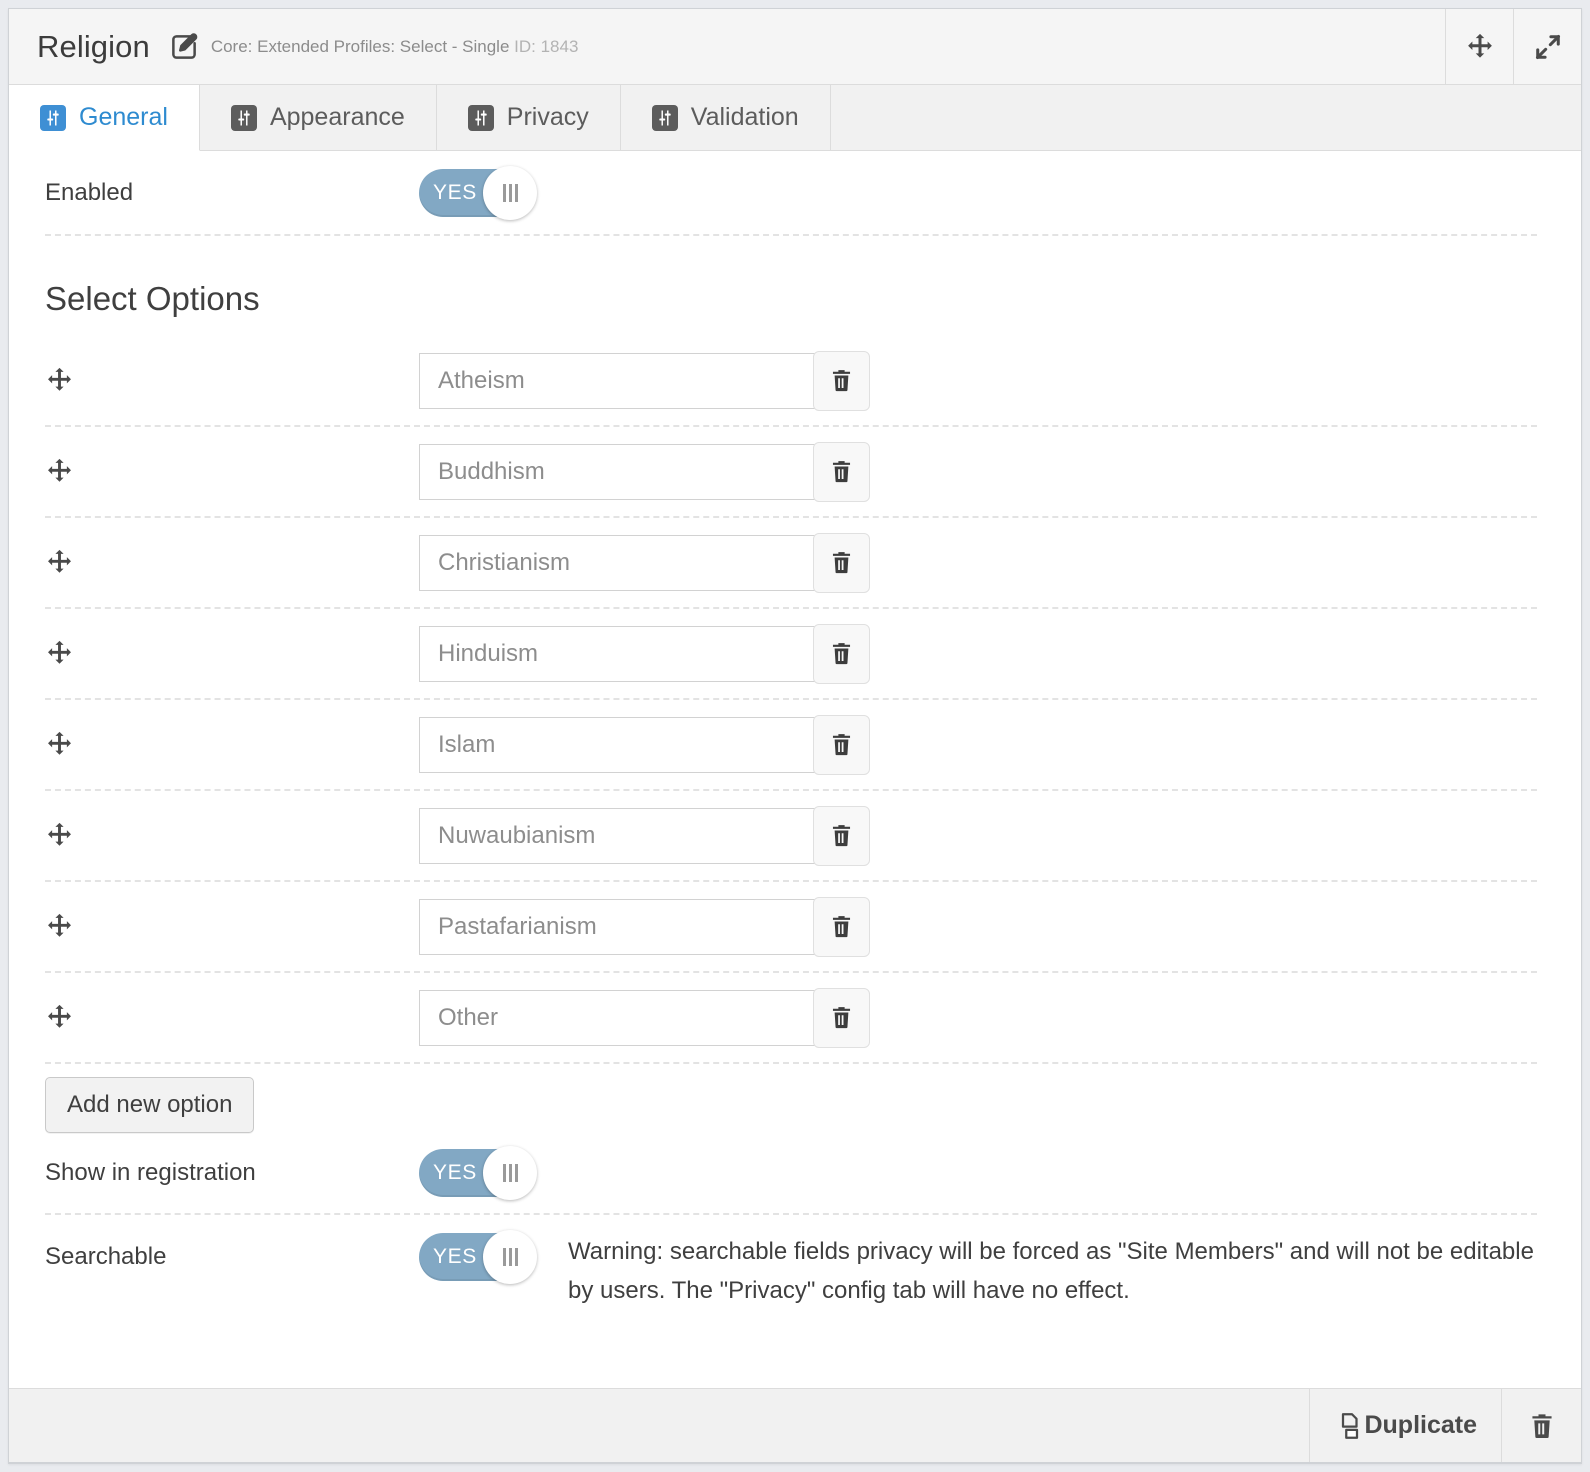  What do you see at coordinates (795, 192) in the screenshot?
I see `enabled-row: Enabled YES` at bounding box center [795, 192].